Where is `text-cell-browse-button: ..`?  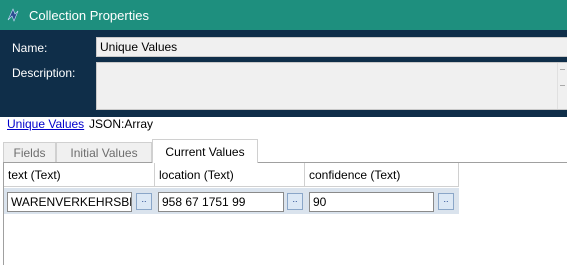
text-cell-browse-button: .. is located at coordinates (144, 201).